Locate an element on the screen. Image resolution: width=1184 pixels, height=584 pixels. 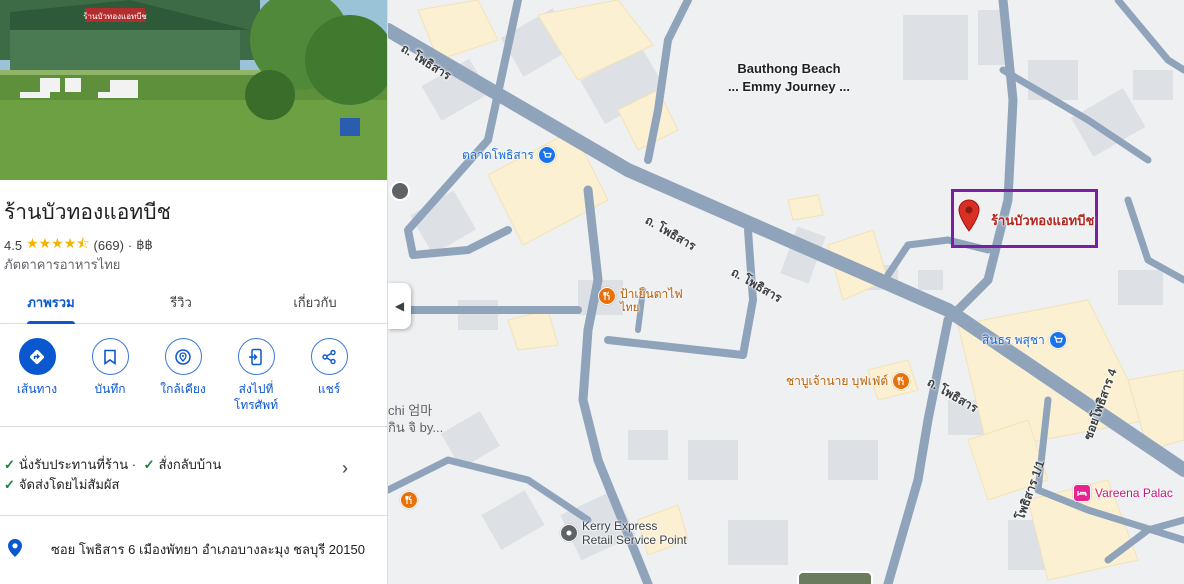
share-button: แชร์ is located at coordinates (329, 367).